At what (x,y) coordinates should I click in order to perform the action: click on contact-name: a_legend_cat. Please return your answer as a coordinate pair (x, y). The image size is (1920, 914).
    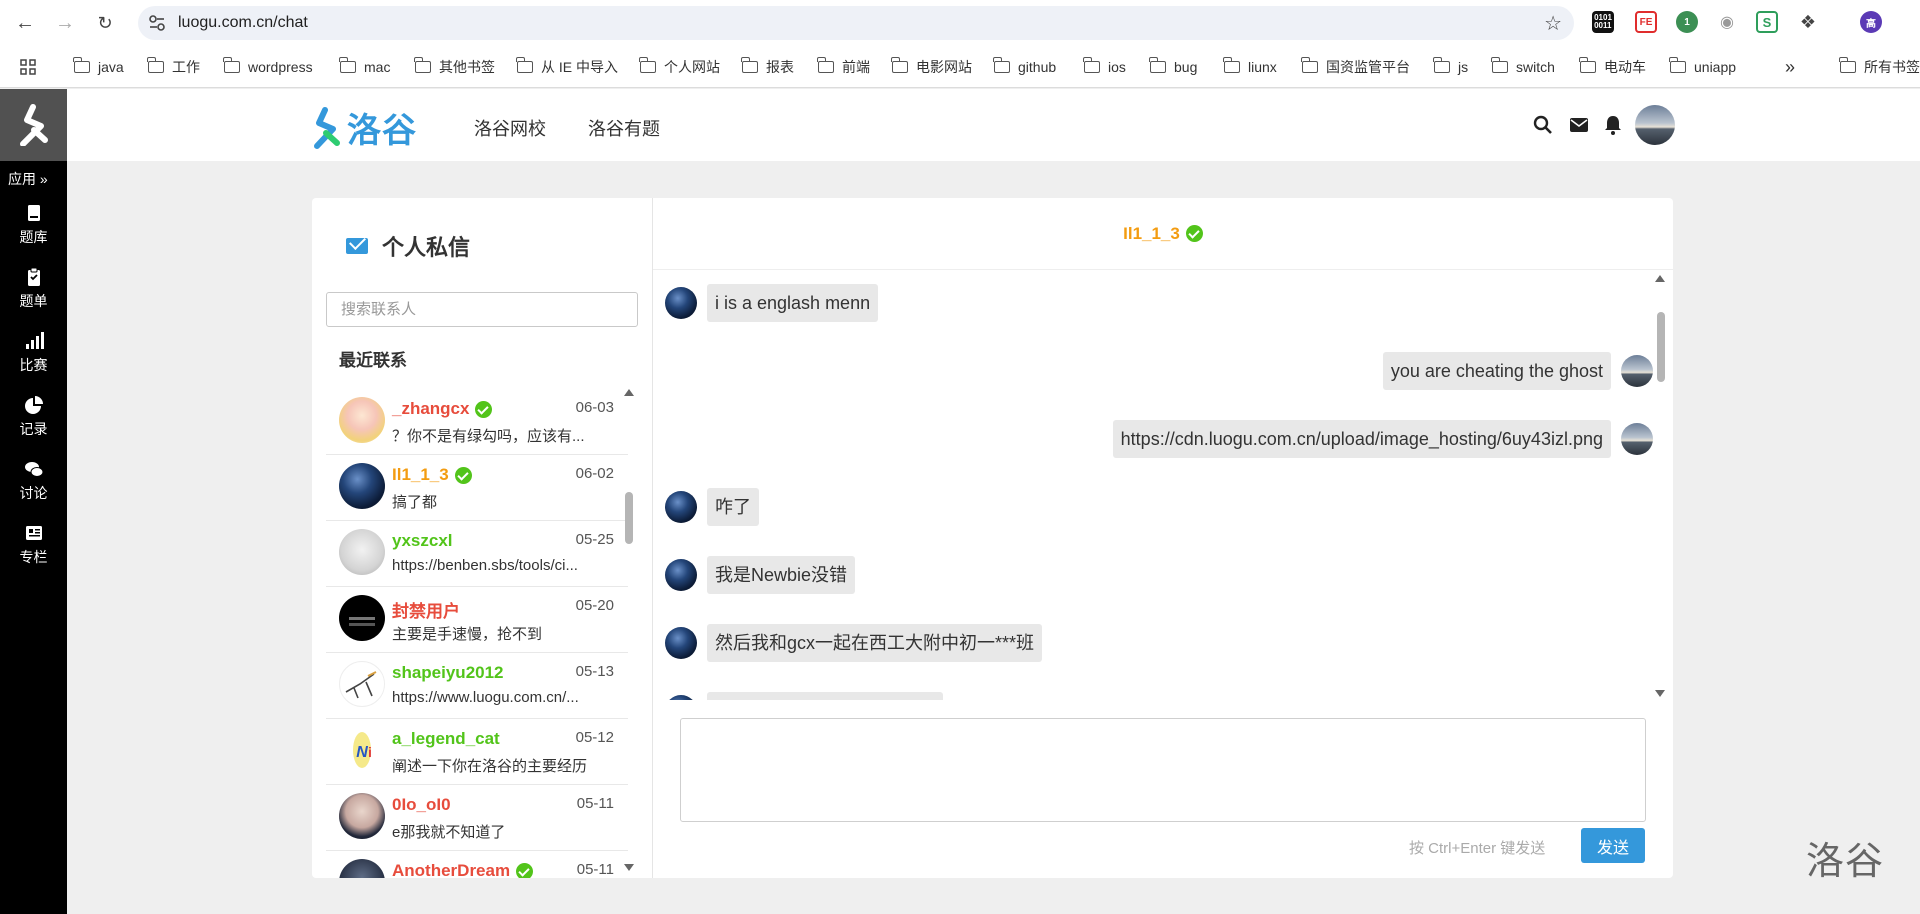
    Looking at the image, I should click on (446, 739).